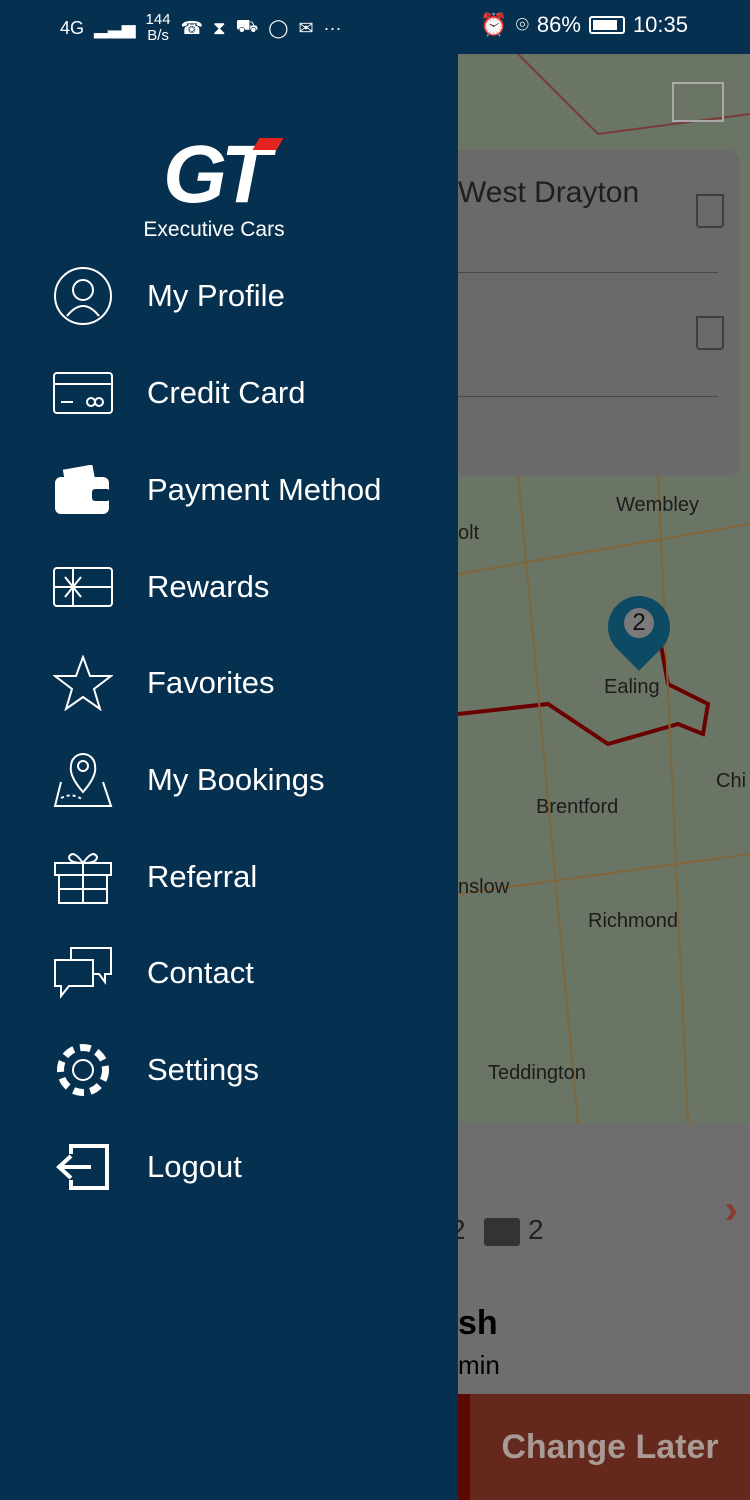  I want to click on map-label: Teddington, so click(537, 1073).